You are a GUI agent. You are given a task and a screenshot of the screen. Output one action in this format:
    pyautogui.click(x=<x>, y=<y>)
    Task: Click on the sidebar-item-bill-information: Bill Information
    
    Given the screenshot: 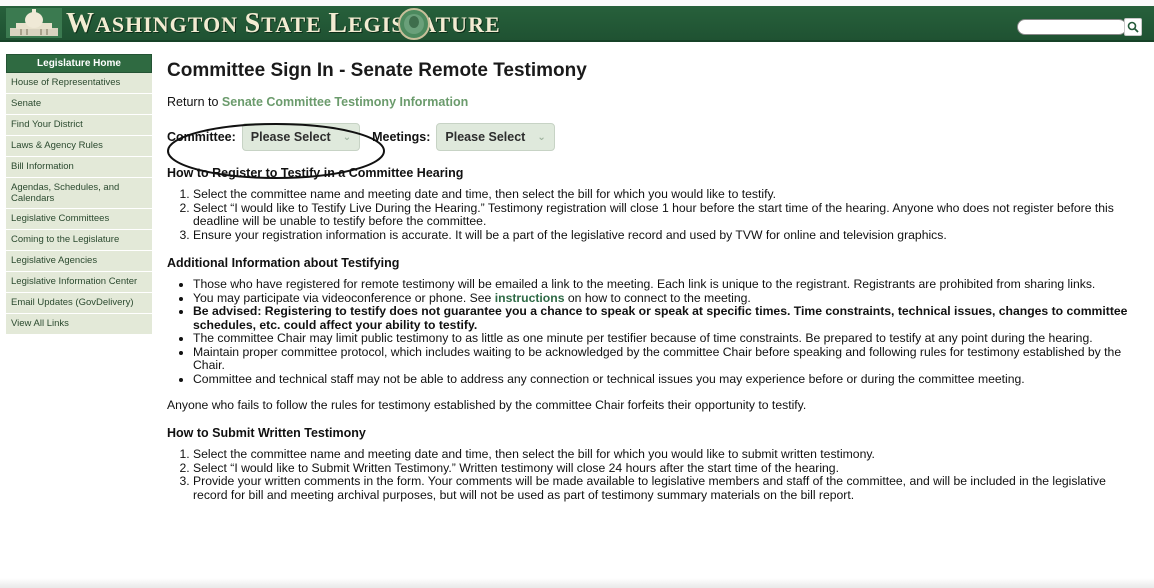 What is the action you would take?
    pyautogui.click(x=79, y=167)
    